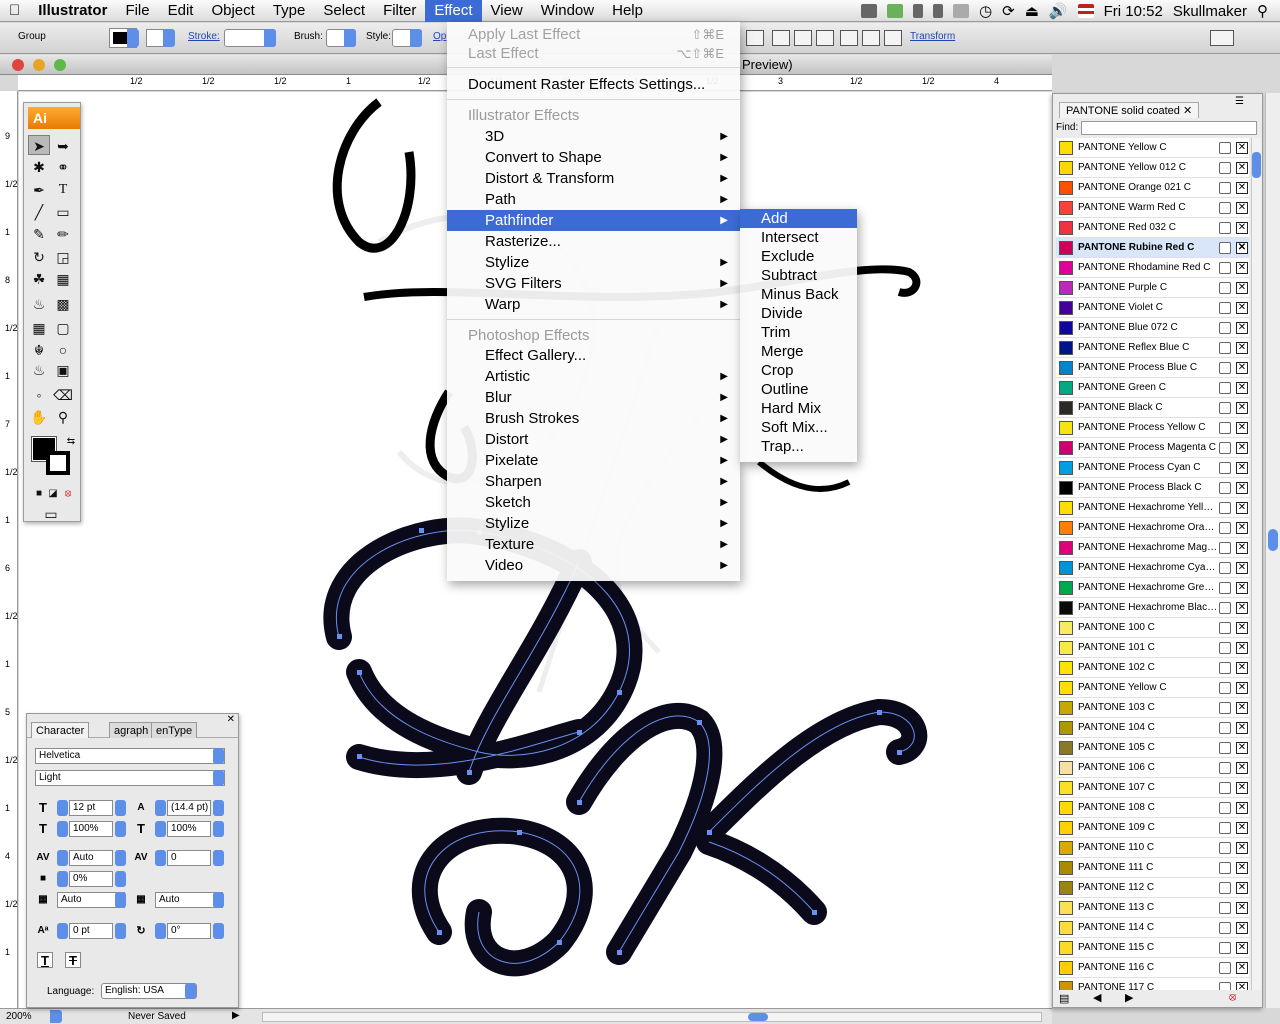  I want to click on scroll-thumb, so click(758, 1017).